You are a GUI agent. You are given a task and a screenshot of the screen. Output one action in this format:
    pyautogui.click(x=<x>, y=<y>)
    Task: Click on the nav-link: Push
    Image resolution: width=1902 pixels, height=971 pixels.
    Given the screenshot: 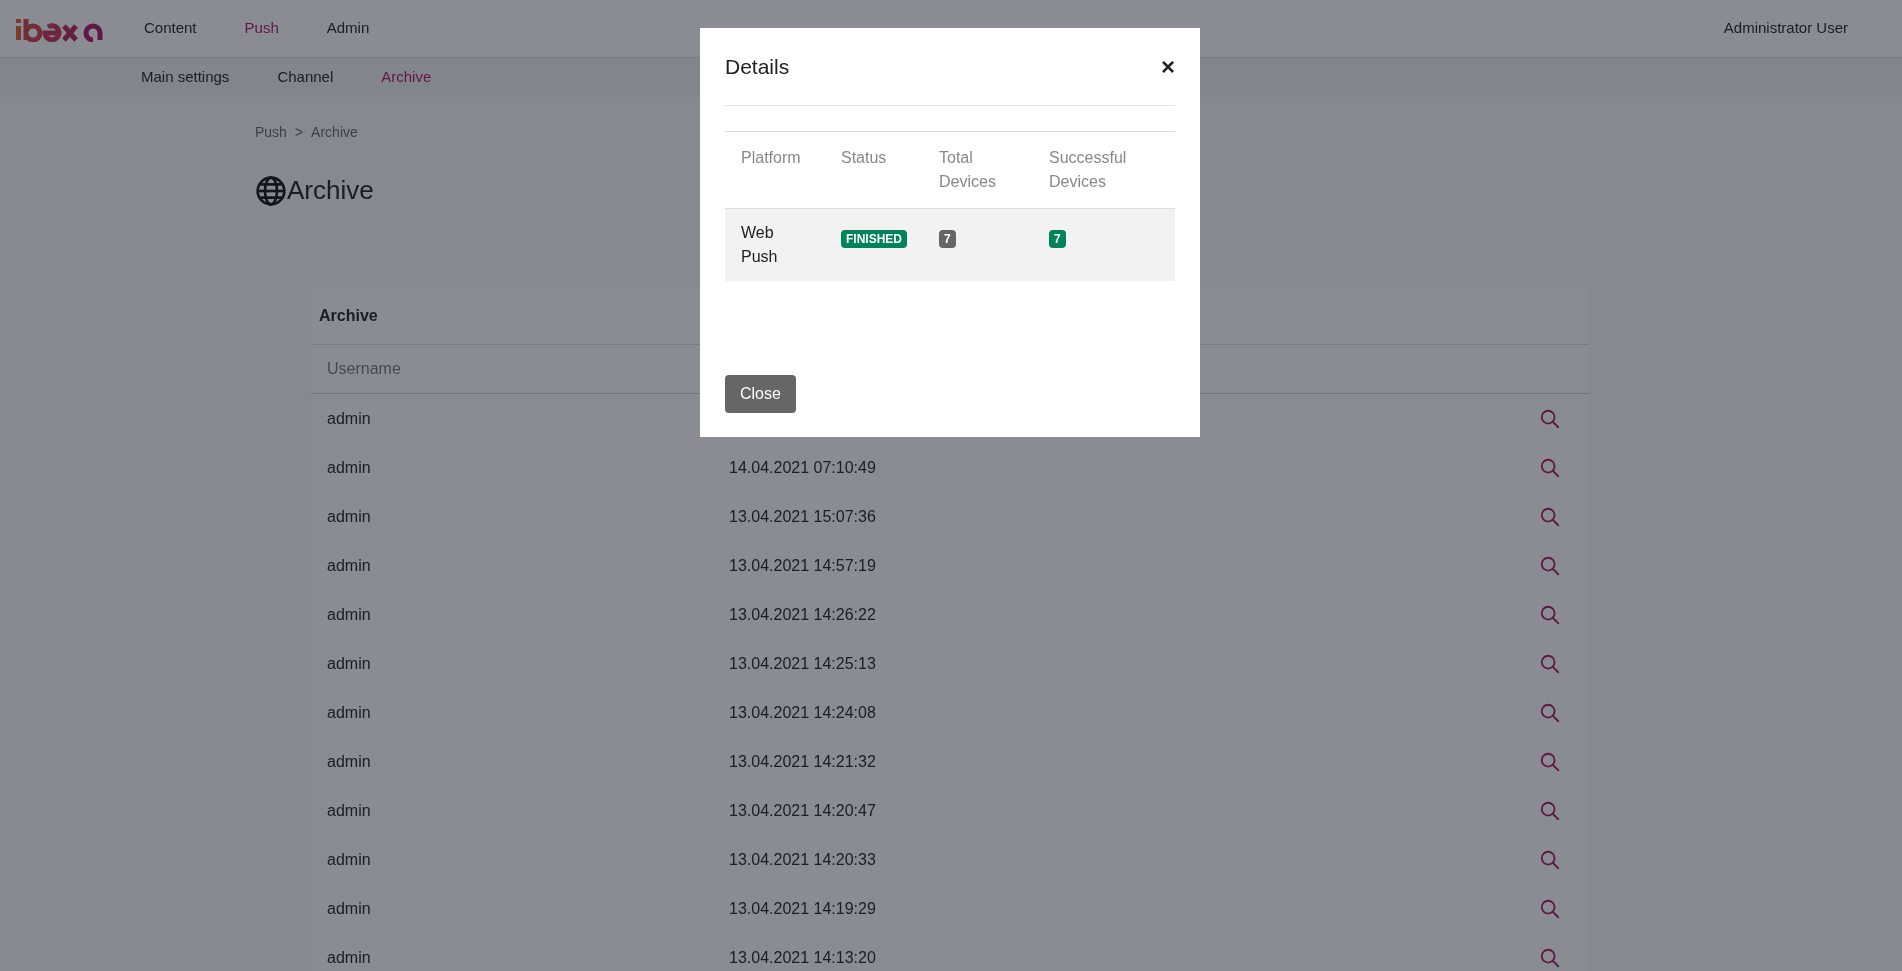 What is the action you would take?
    pyautogui.click(x=261, y=28)
    